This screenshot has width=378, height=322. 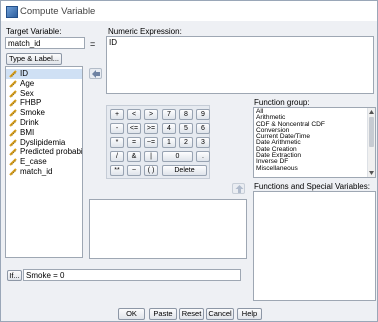 I want to click on arrow-left-icon, so click(x=96, y=74).